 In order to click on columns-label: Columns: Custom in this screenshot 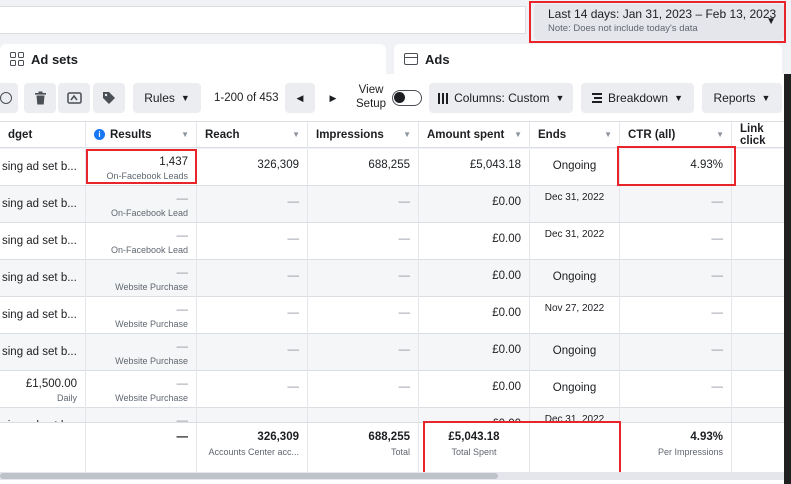, I will do `click(502, 98)`.